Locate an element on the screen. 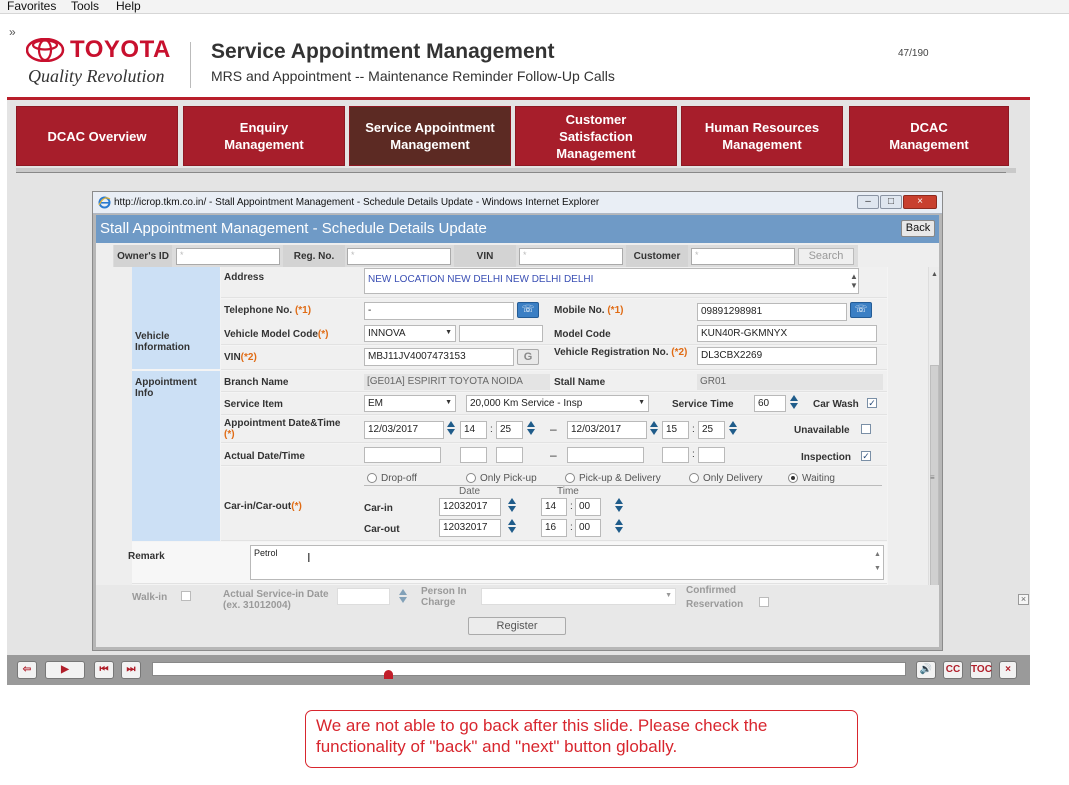  car-out-hour: 16 is located at coordinates (554, 528).